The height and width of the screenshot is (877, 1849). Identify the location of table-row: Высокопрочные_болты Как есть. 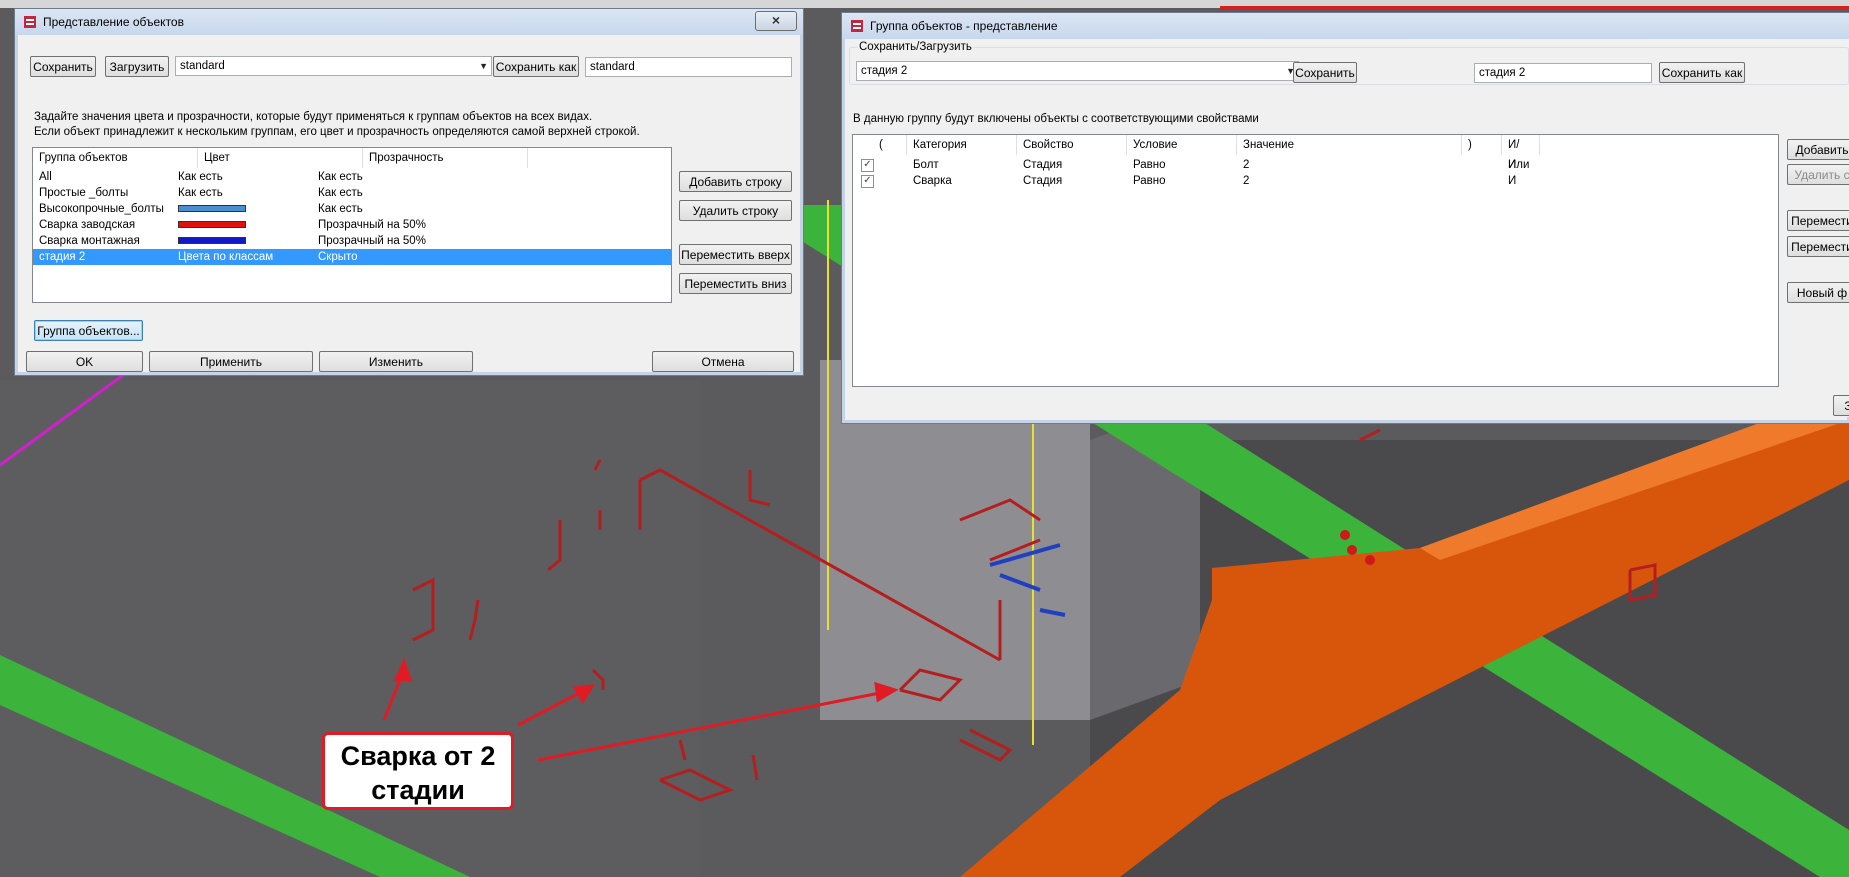
(352, 209).